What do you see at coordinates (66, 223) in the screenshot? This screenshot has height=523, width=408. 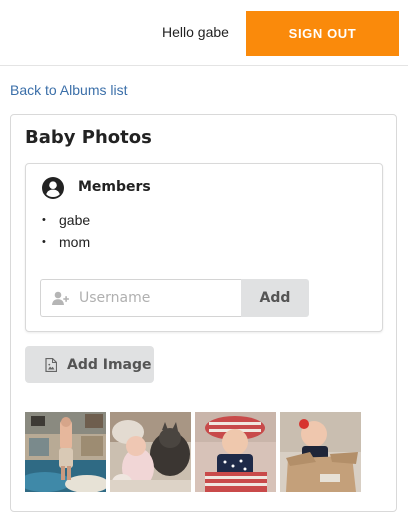 I see `member-item: gabe` at bounding box center [66, 223].